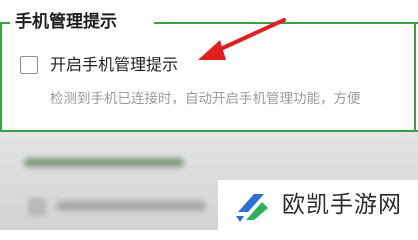 The height and width of the screenshot is (240, 418). Describe the element at coordinates (242, 39) in the screenshot. I see `annotation-arrow-icon` at that location.